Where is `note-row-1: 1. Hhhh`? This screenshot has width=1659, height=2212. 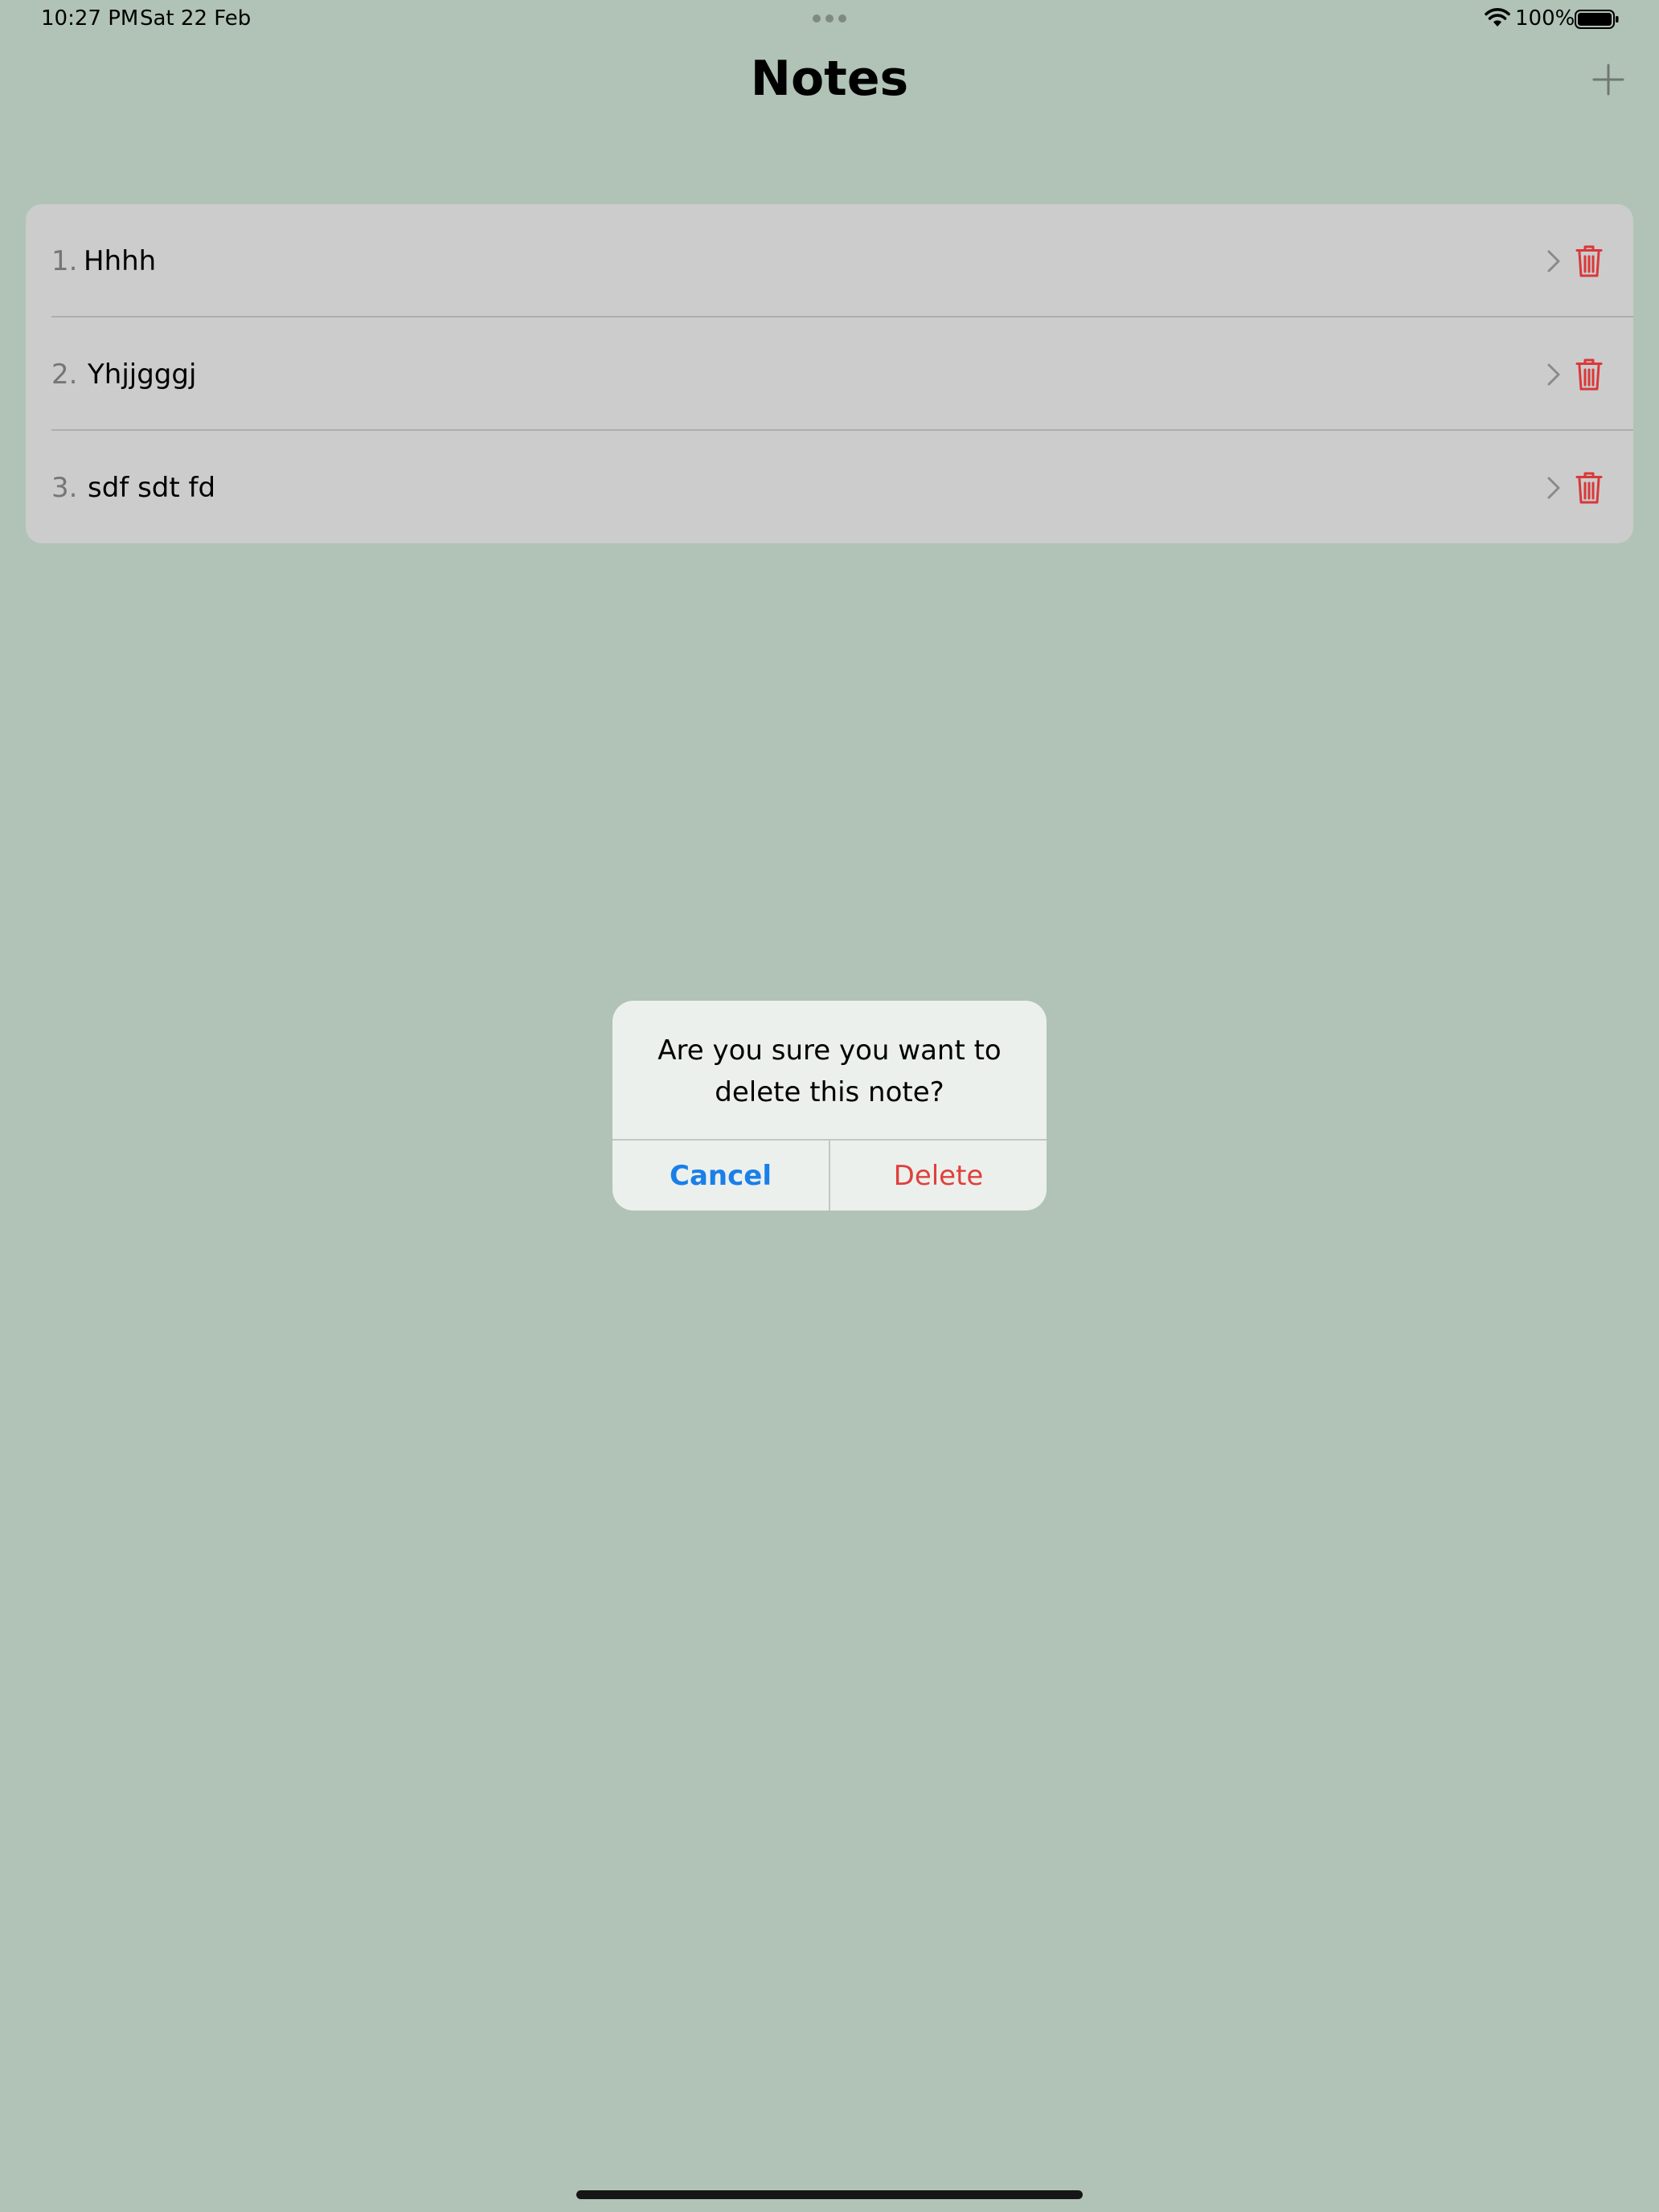 note-row-1: 1. Hhhh is located at coordinates (829, 260).